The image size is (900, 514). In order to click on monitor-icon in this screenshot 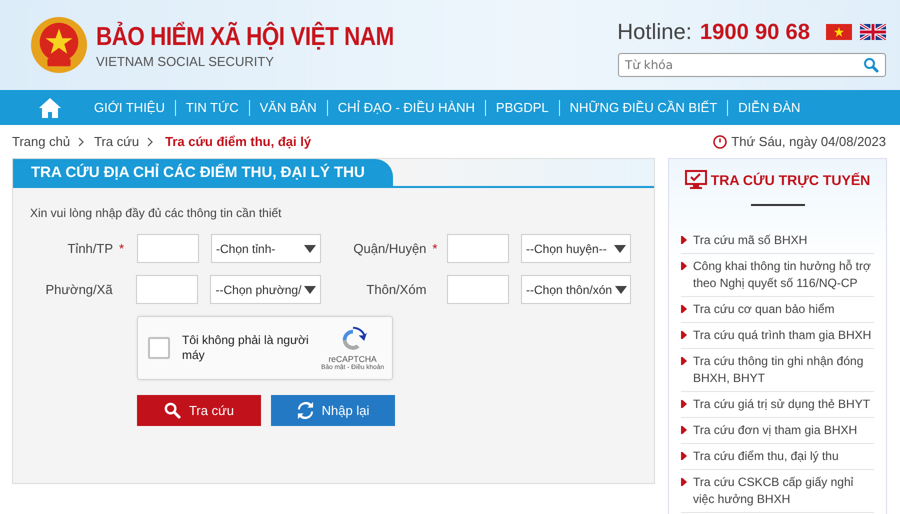, I will do `click(695, 180)`.